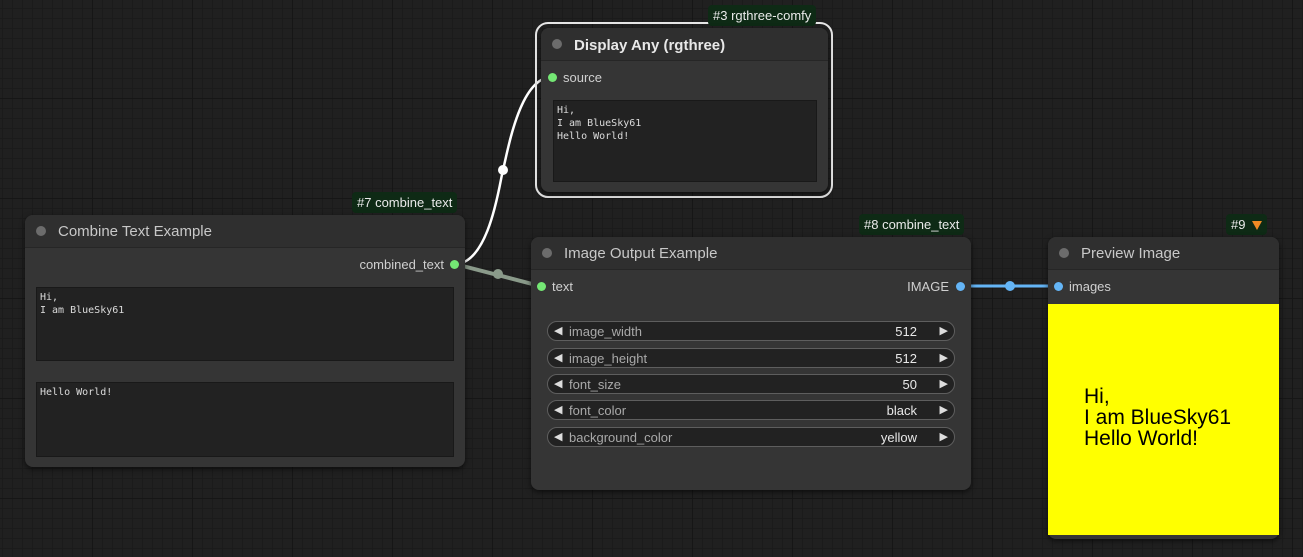 This screenshot has width=1303, height=557. I want to click on widget-value: yellow, so click(898, 437).